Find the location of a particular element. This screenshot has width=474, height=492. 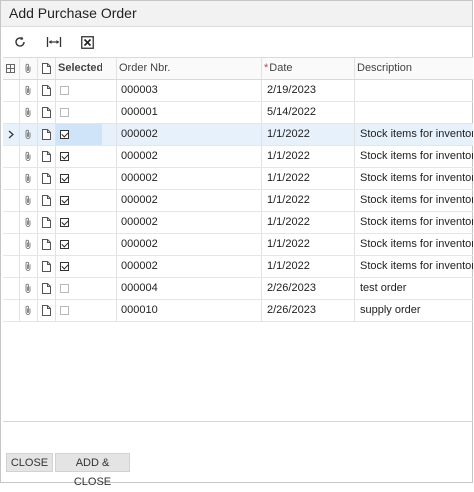

notes-column-header is located at coordinates (46, 68).